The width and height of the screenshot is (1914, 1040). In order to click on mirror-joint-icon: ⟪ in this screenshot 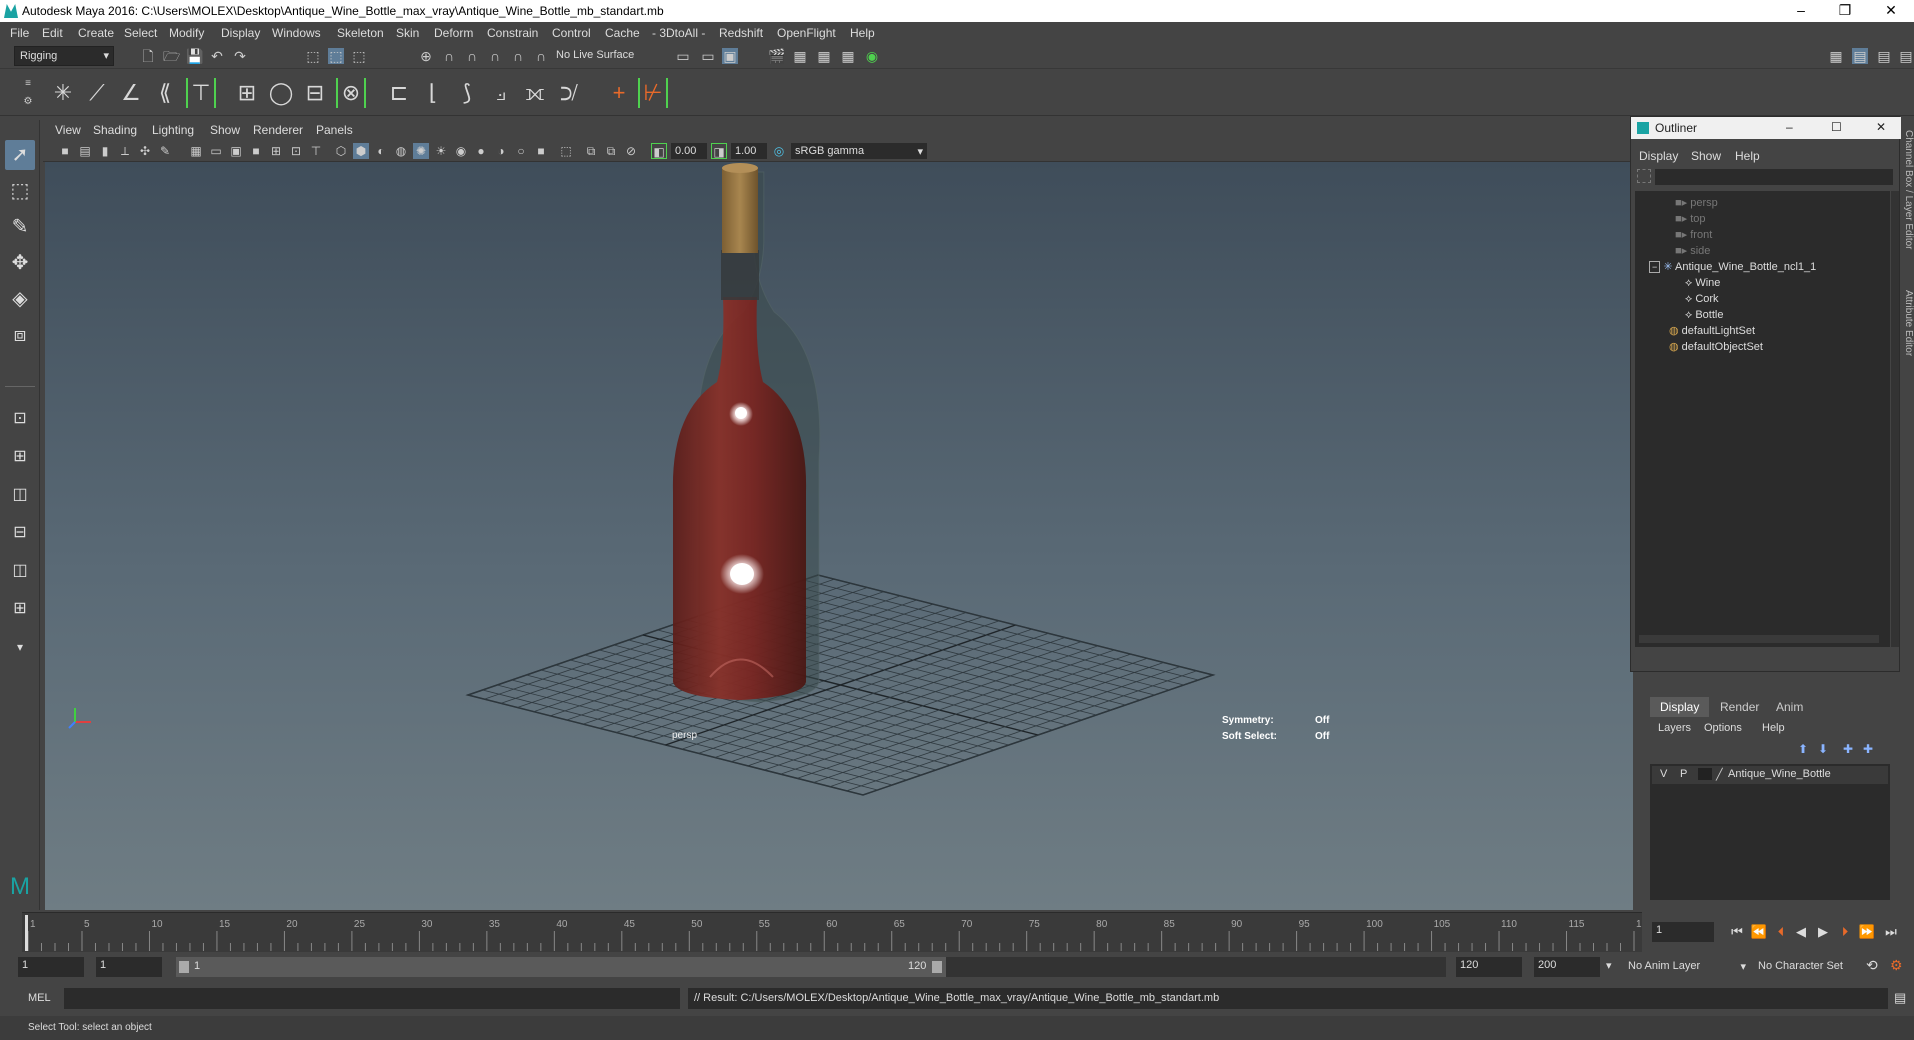, I will do `click(165, 93)`.